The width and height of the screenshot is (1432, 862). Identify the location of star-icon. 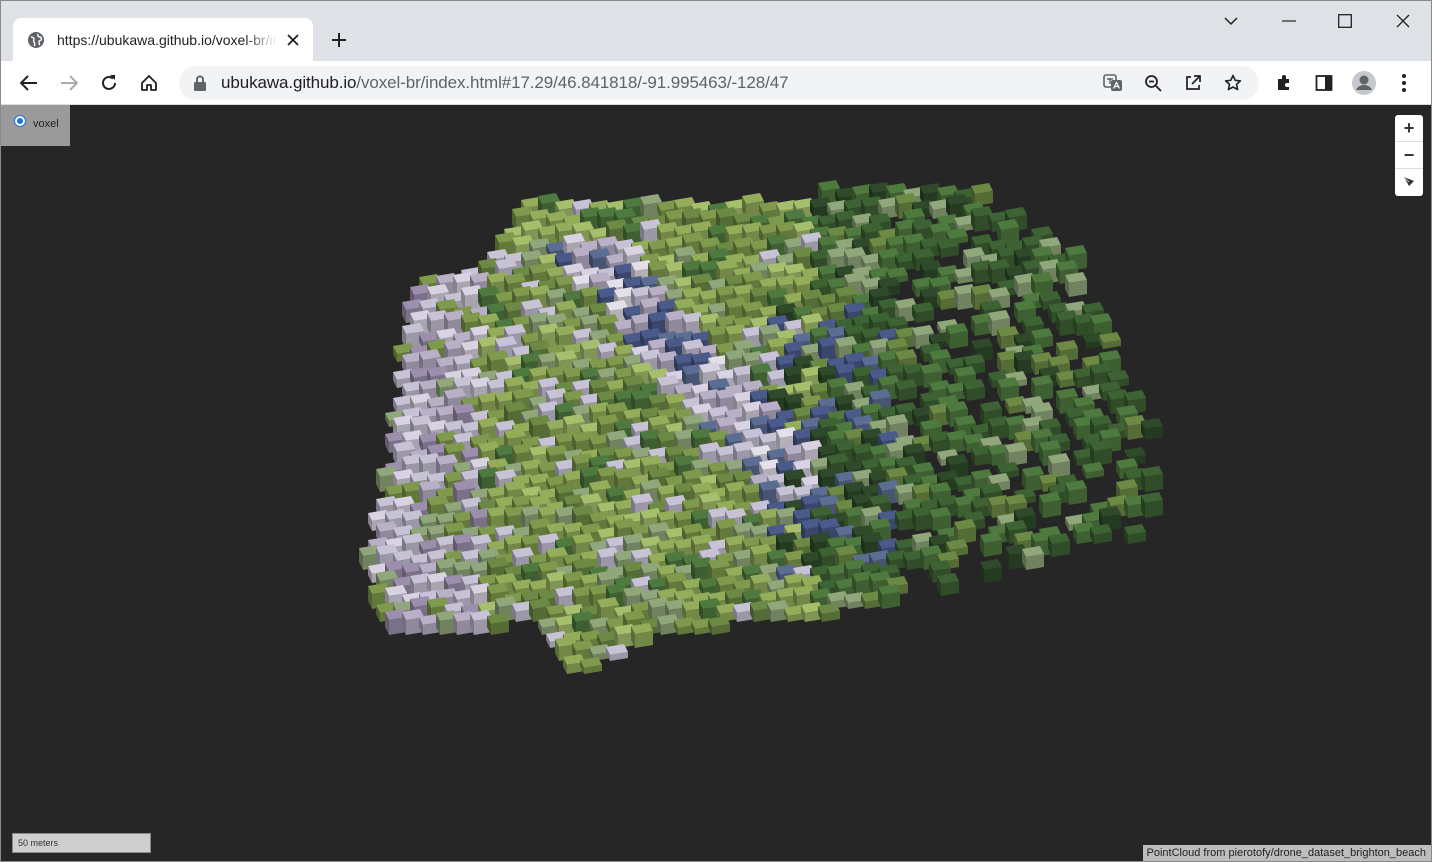
(1233, 83).